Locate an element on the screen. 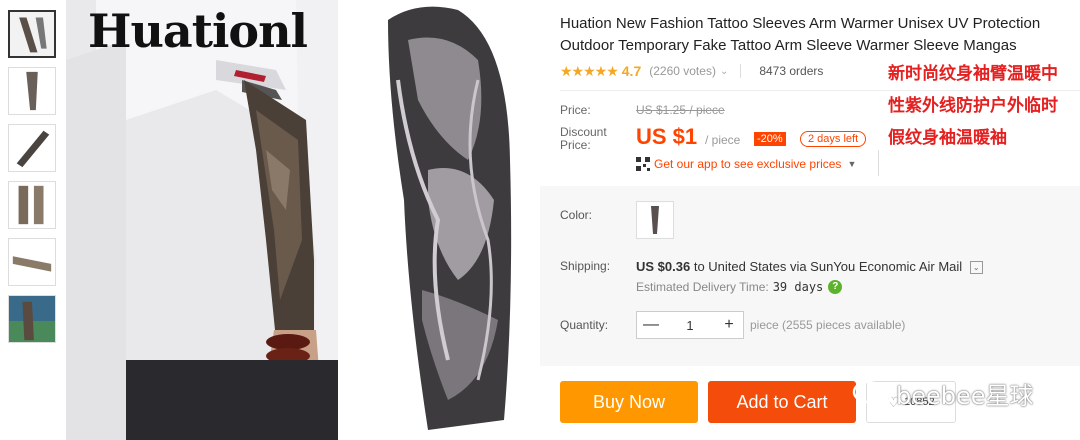  buy-now-button: Buy Now is located at coordinates (629, 402).